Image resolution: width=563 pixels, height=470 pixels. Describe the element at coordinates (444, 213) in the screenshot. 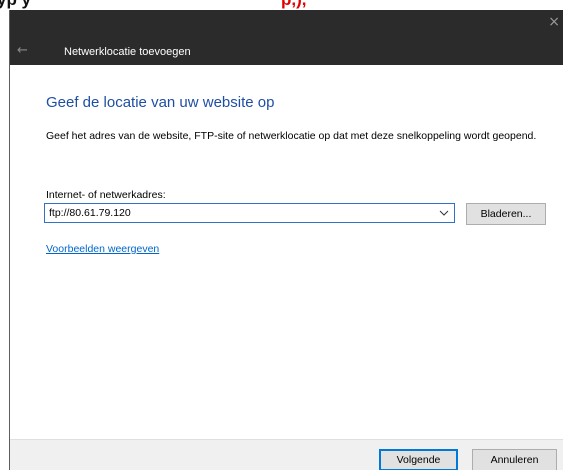

I see `chevron-down-icon` at that location.